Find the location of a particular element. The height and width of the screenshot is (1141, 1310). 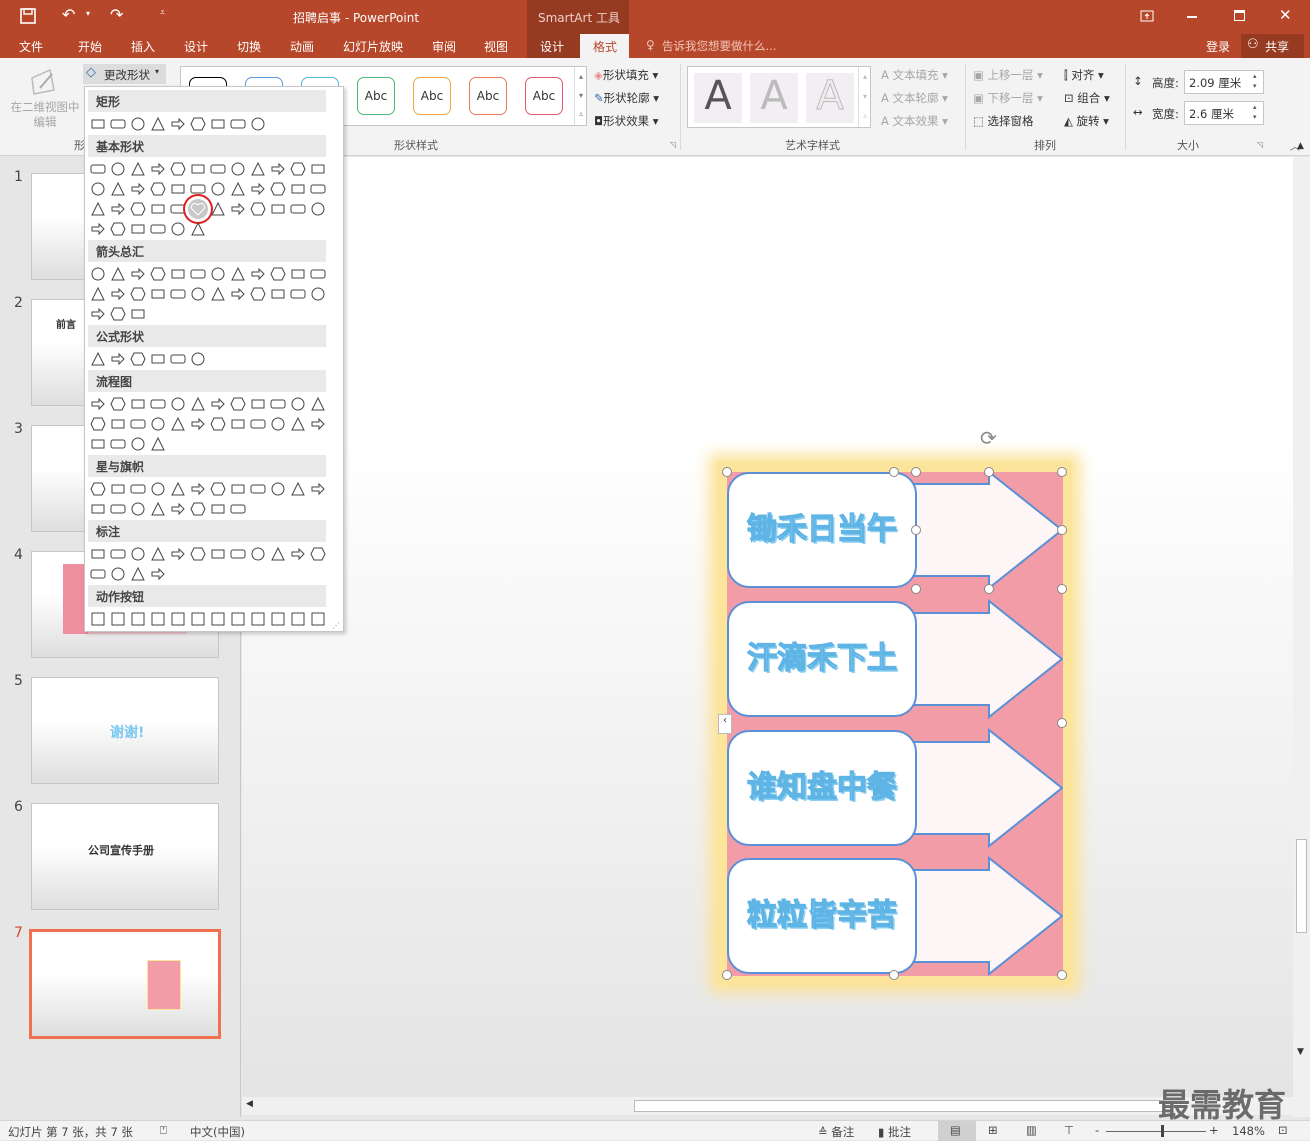

comments-button: ▮ 批注 is located at coordinates (894, 1132).